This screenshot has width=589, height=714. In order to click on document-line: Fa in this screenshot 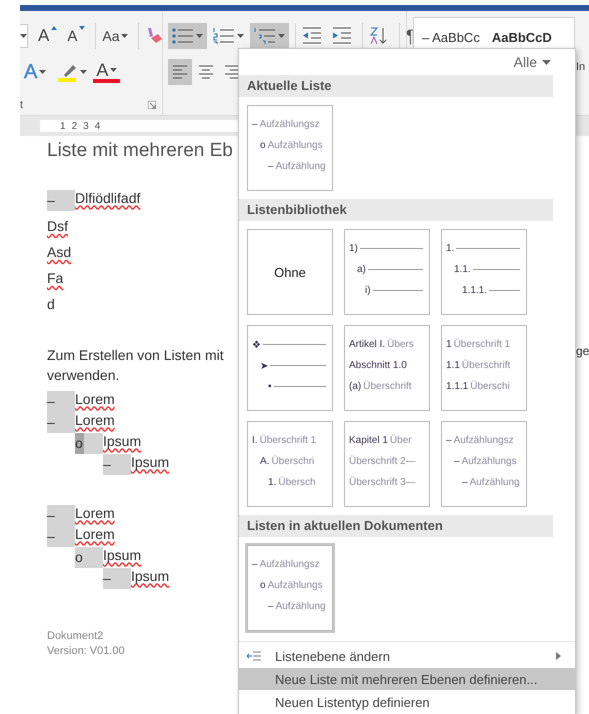, I will do `click(55, 279)`.